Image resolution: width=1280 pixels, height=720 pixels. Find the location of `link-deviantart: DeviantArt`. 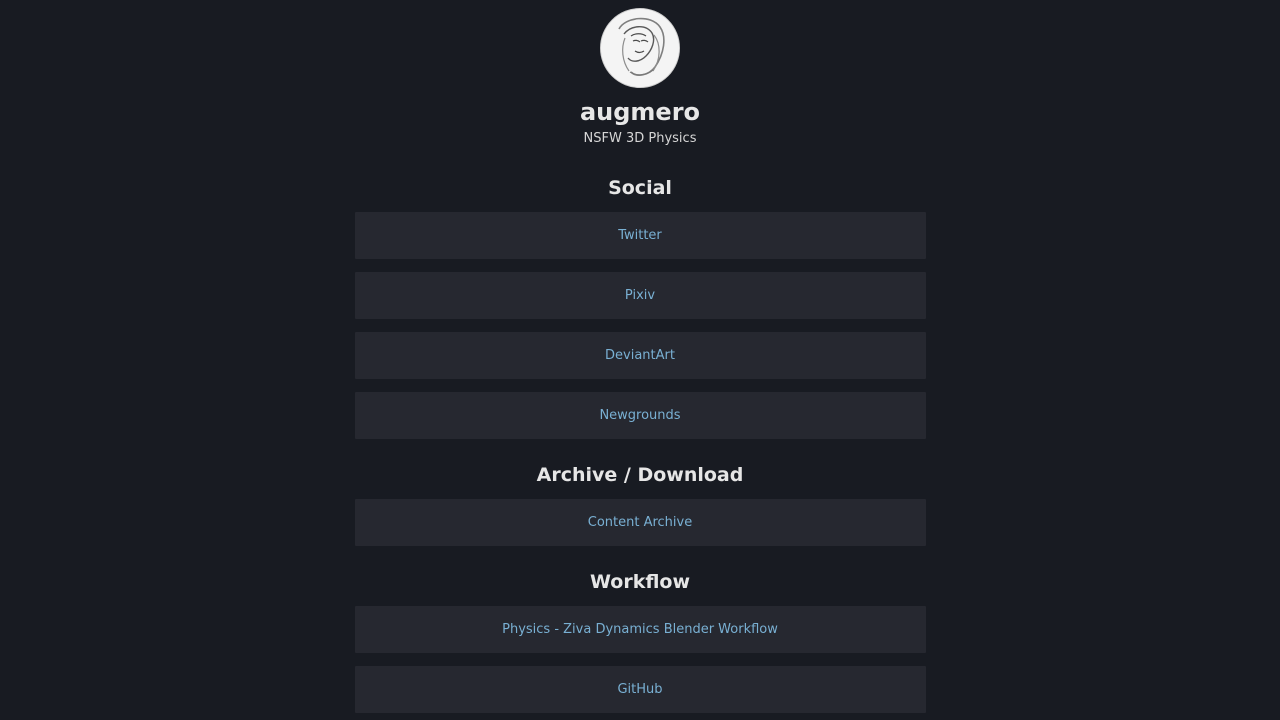

link-deviantart: DeviantArt is located at coordinates (640, 355).